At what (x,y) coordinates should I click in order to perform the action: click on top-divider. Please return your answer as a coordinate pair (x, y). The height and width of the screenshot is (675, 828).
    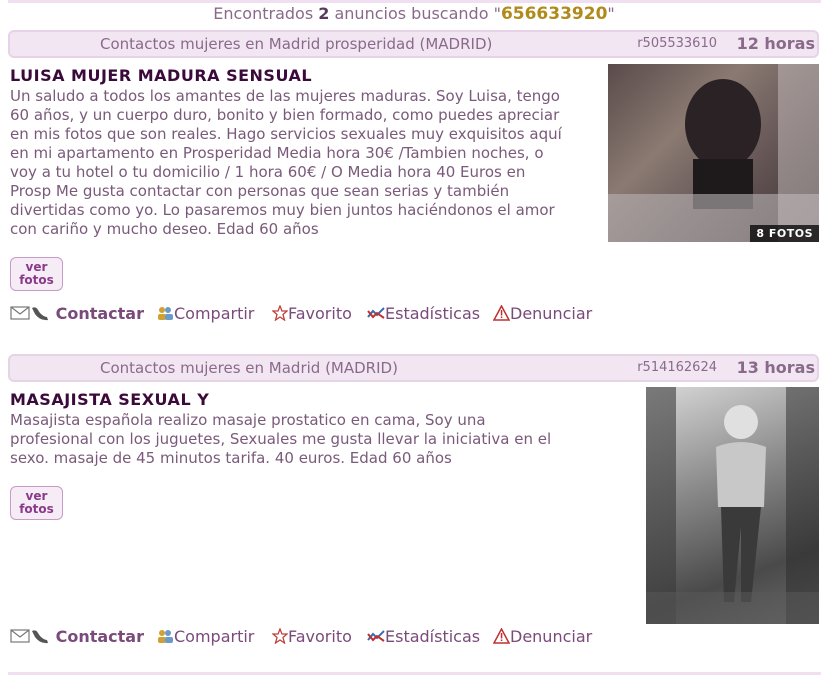
    Looking at the image, I should click on (414, 1).